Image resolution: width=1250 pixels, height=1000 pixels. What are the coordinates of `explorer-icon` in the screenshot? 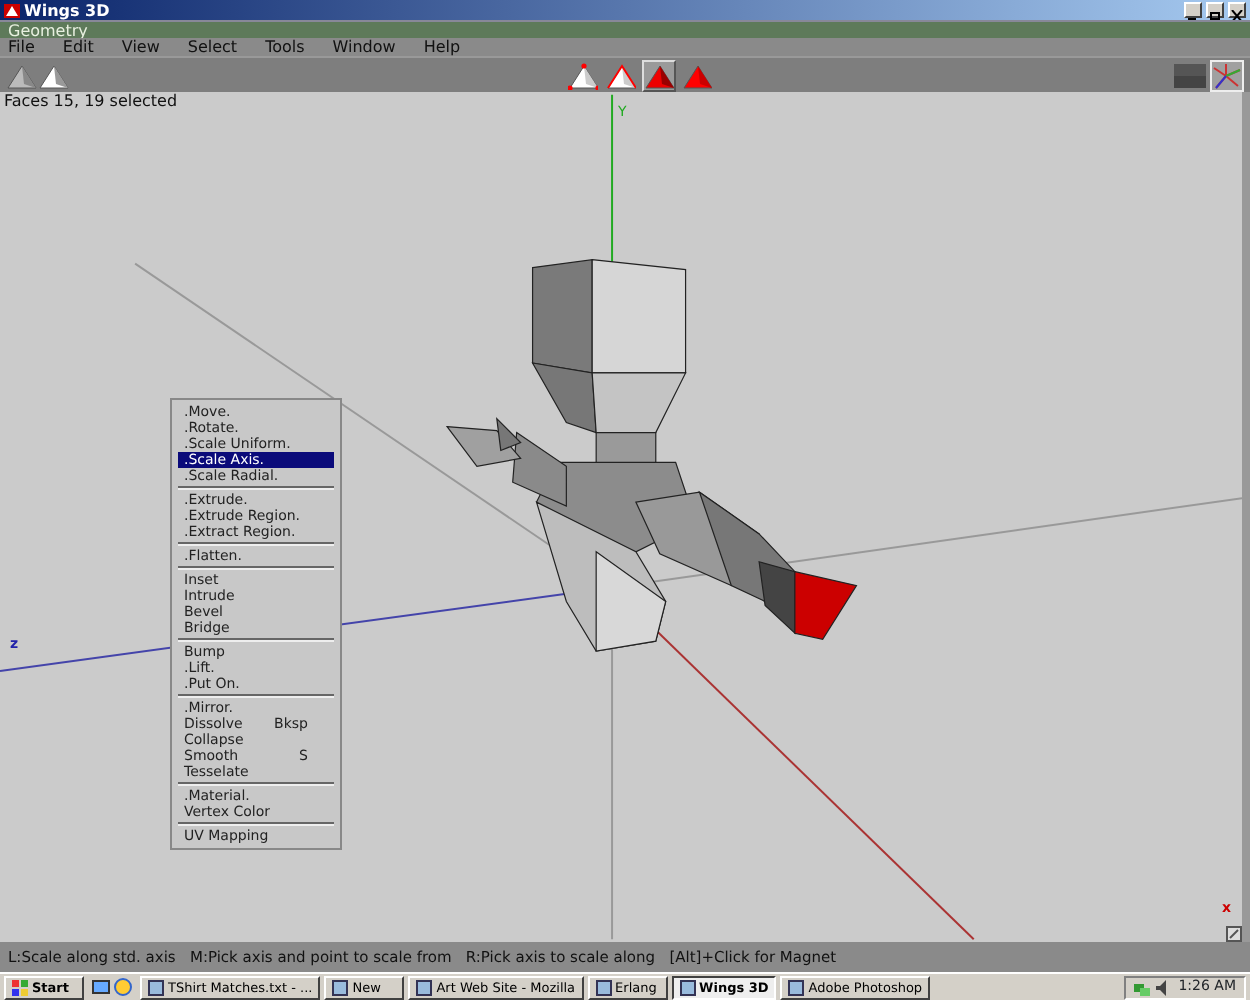 It's located at (123, 987).